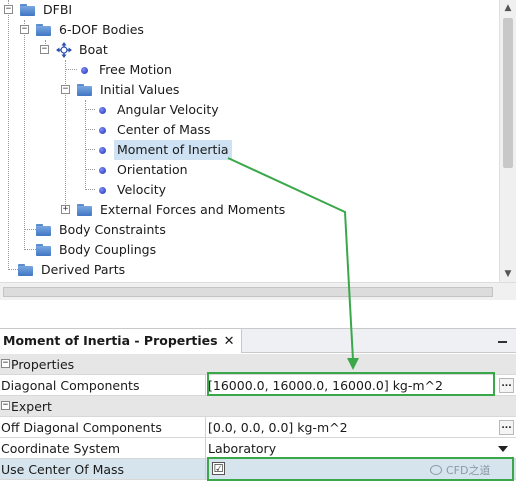 Image resolution: width=516 pixels, height=492 pixels. Describe the element at coordinates (93, 49) in the screenshot. I see `tree-item-label: Boat` at that location.